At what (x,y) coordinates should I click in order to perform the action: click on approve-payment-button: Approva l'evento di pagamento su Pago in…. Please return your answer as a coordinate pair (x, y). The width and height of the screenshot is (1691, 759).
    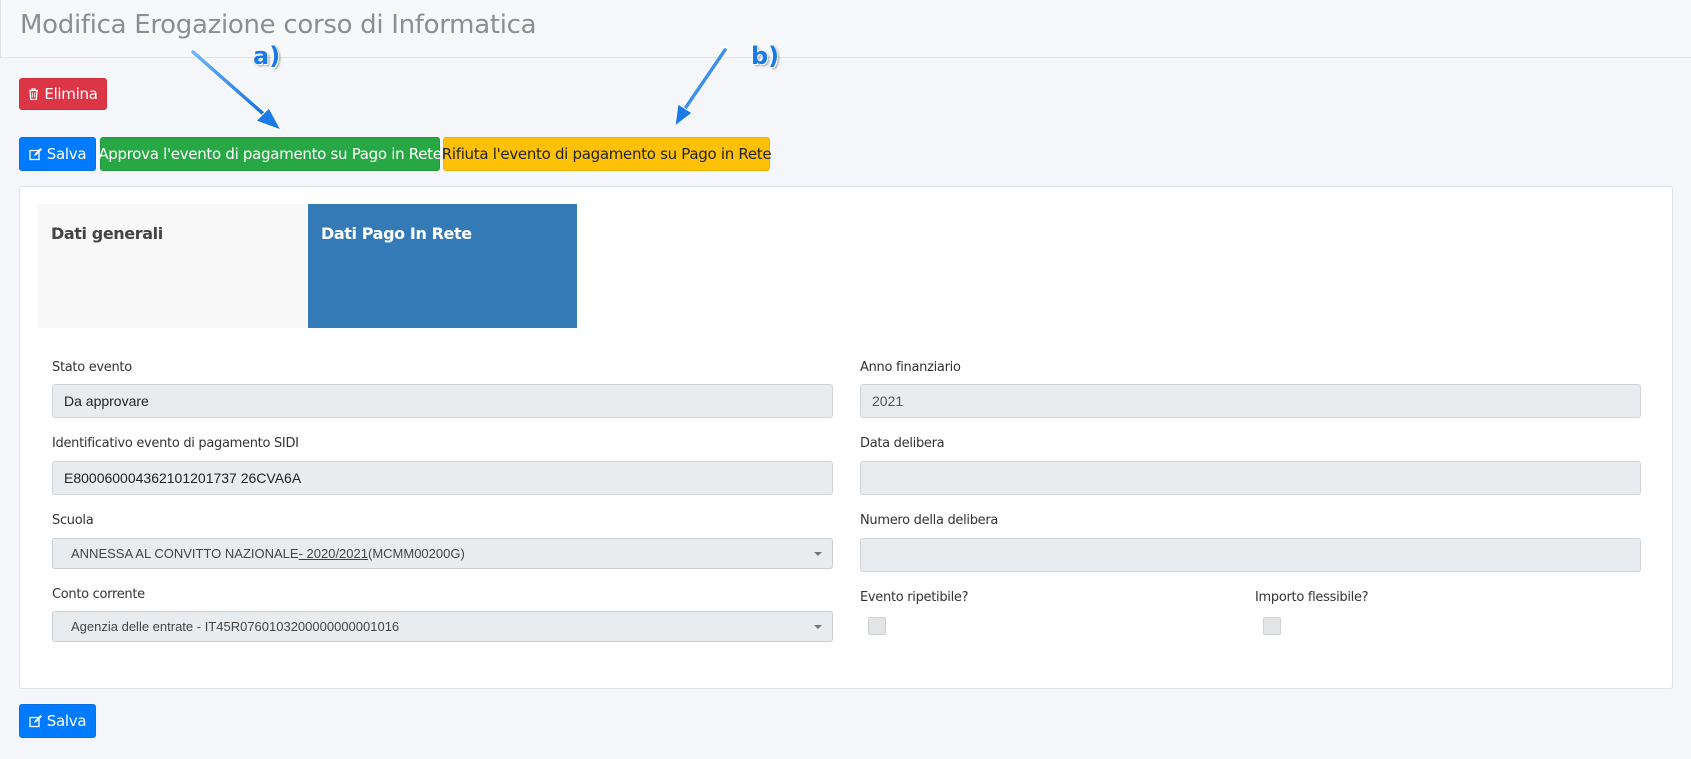
    Looking at the image, I should click on (270, 154).